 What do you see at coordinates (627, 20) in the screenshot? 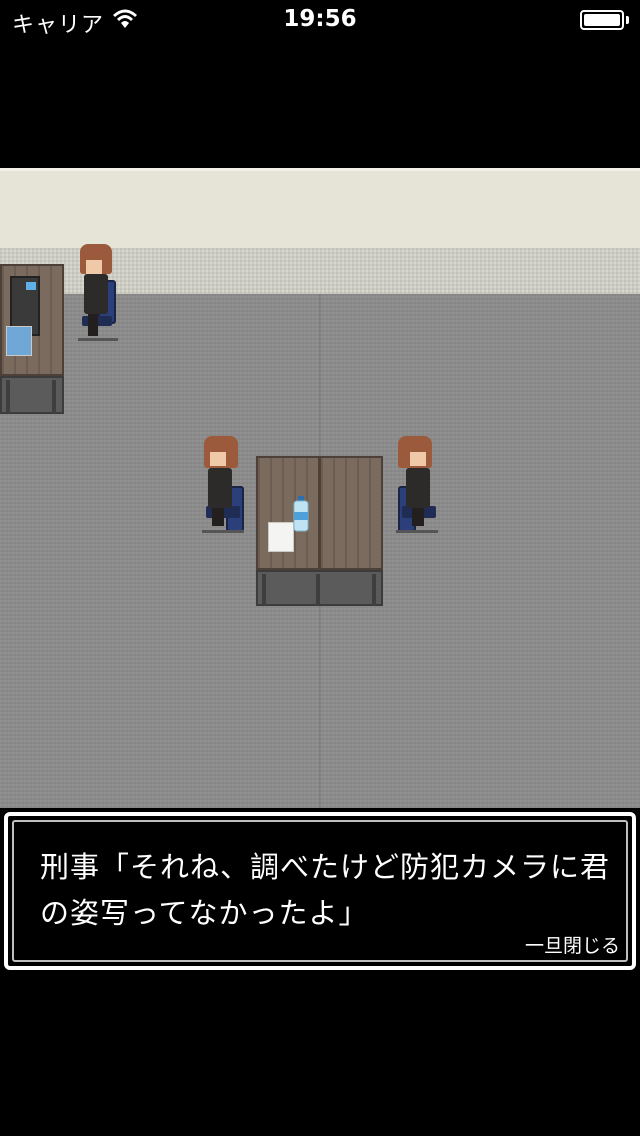
I see `battery-tip` at bounding box center [627, 20].